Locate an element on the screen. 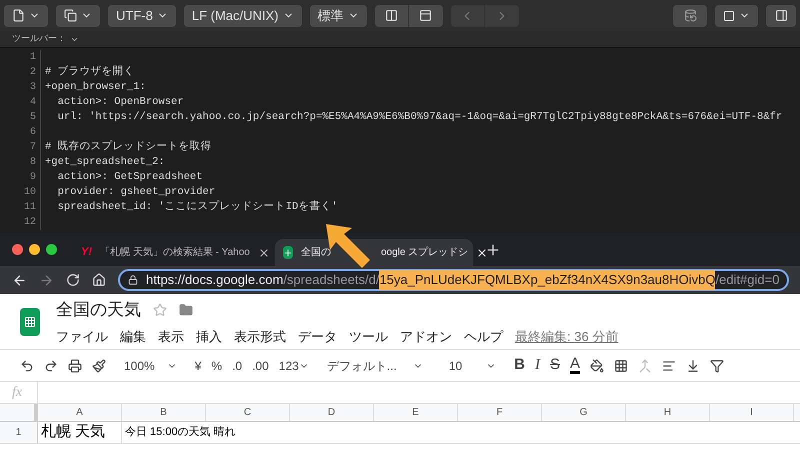 The image size is (800, 450). menu-item: データ is located at coordinates (317, 336).